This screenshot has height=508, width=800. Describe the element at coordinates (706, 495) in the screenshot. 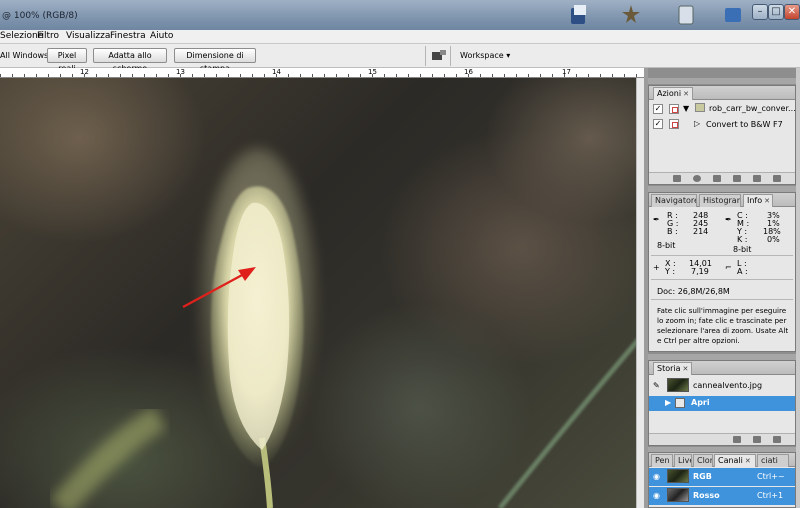

I see `channel-name: Rosso` at that location.